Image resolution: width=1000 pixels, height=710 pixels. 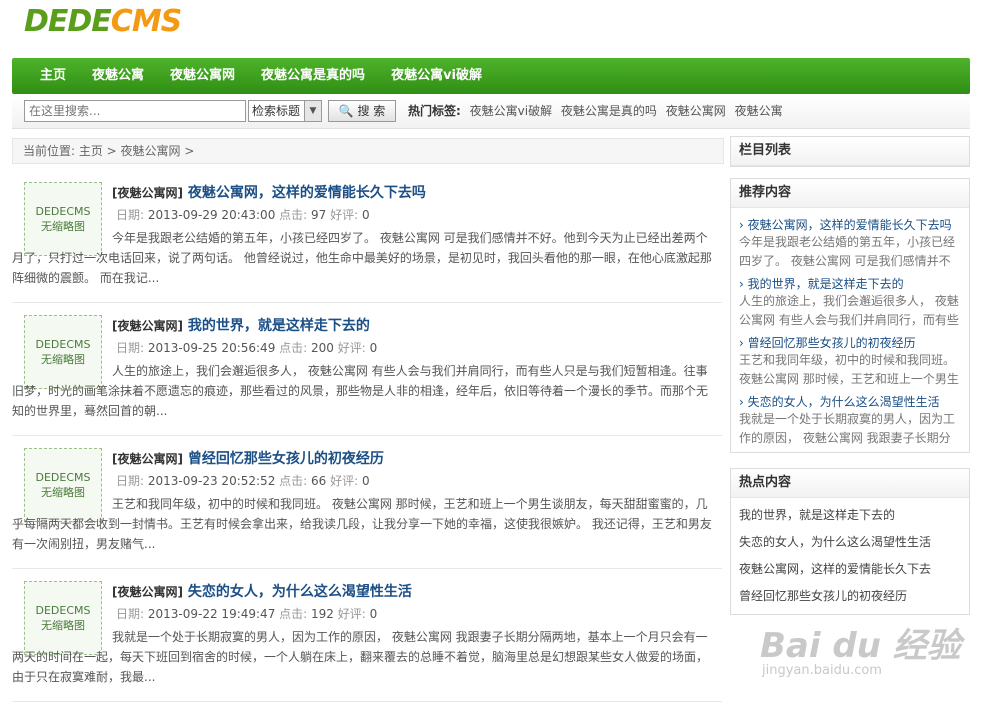 I want to click on hot-tags: 热门标签: 夜魅公寓vi破解 夜魅公寓是真的吗 夜魅公寓网 夜魅公寓, so click(x=595, y=110).